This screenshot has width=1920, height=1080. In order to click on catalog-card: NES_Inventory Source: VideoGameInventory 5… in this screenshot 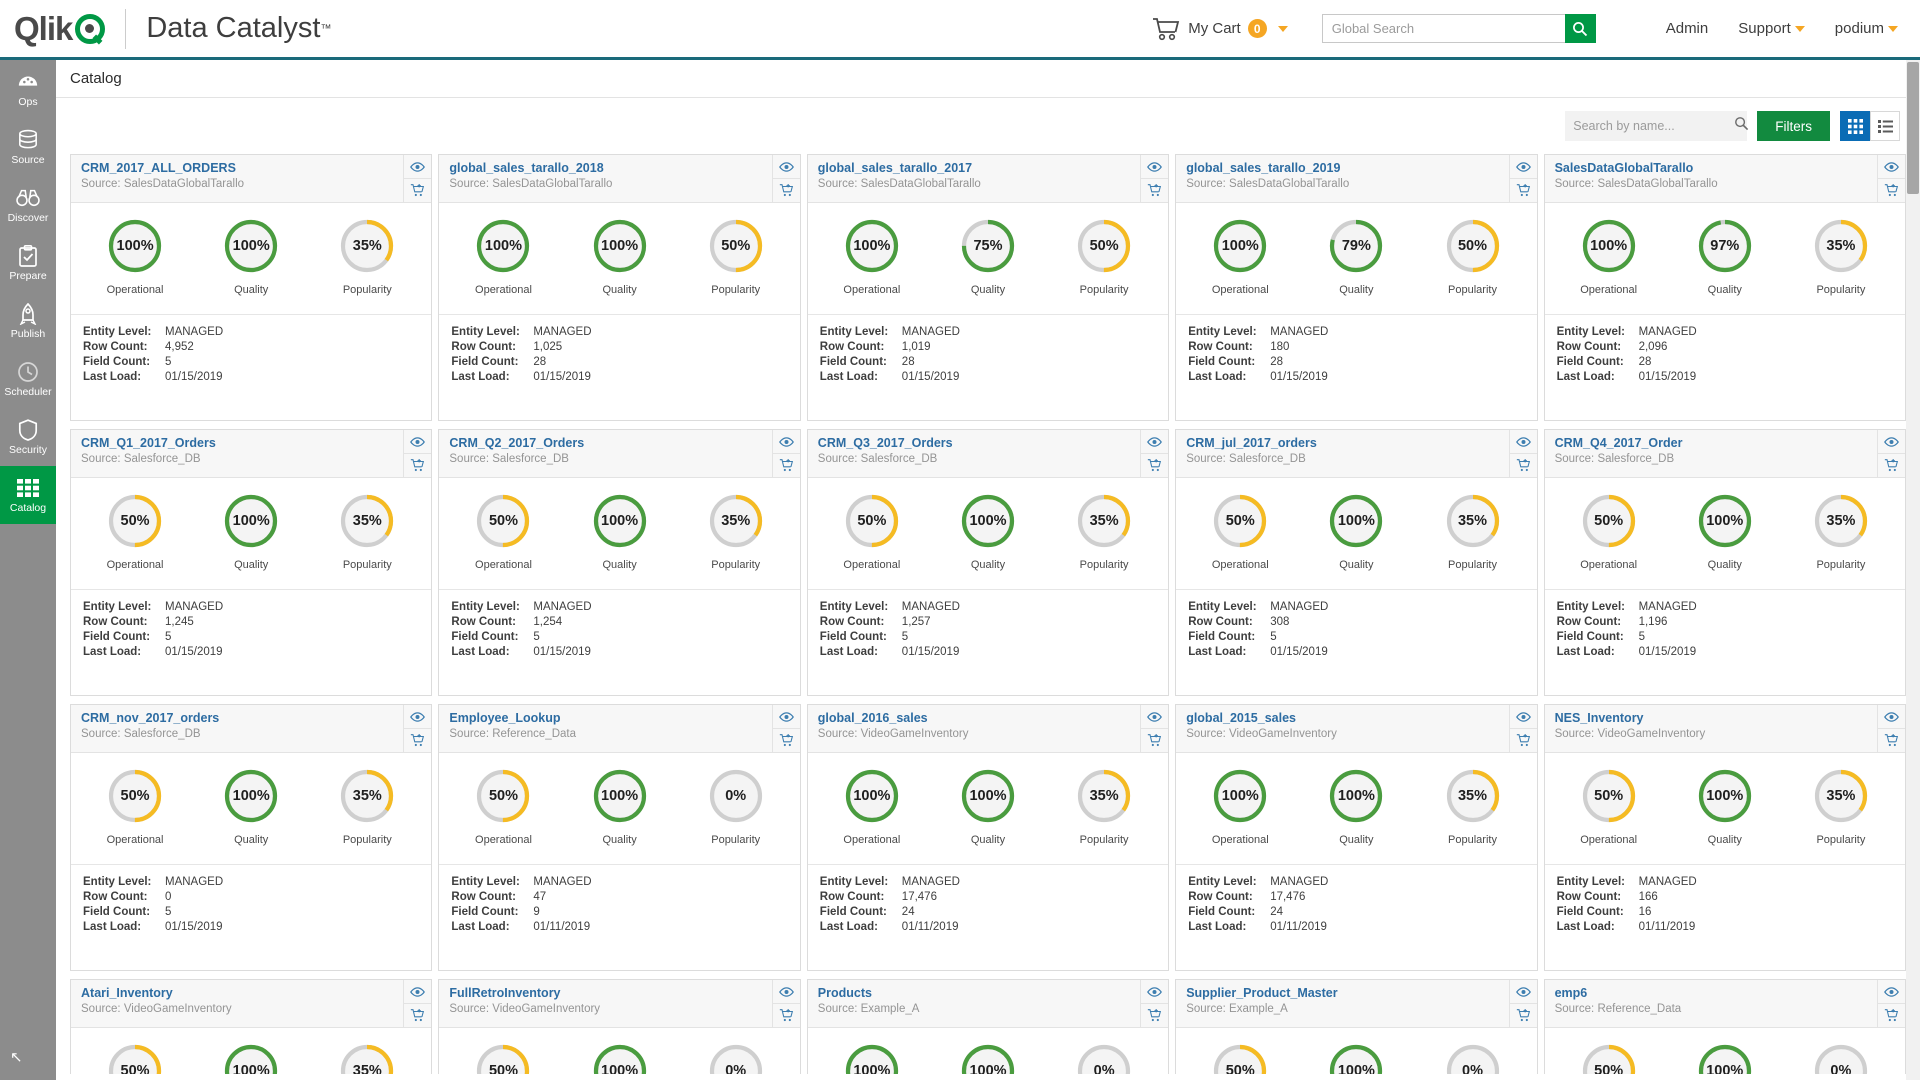, I will do `click(1724, 837)`.